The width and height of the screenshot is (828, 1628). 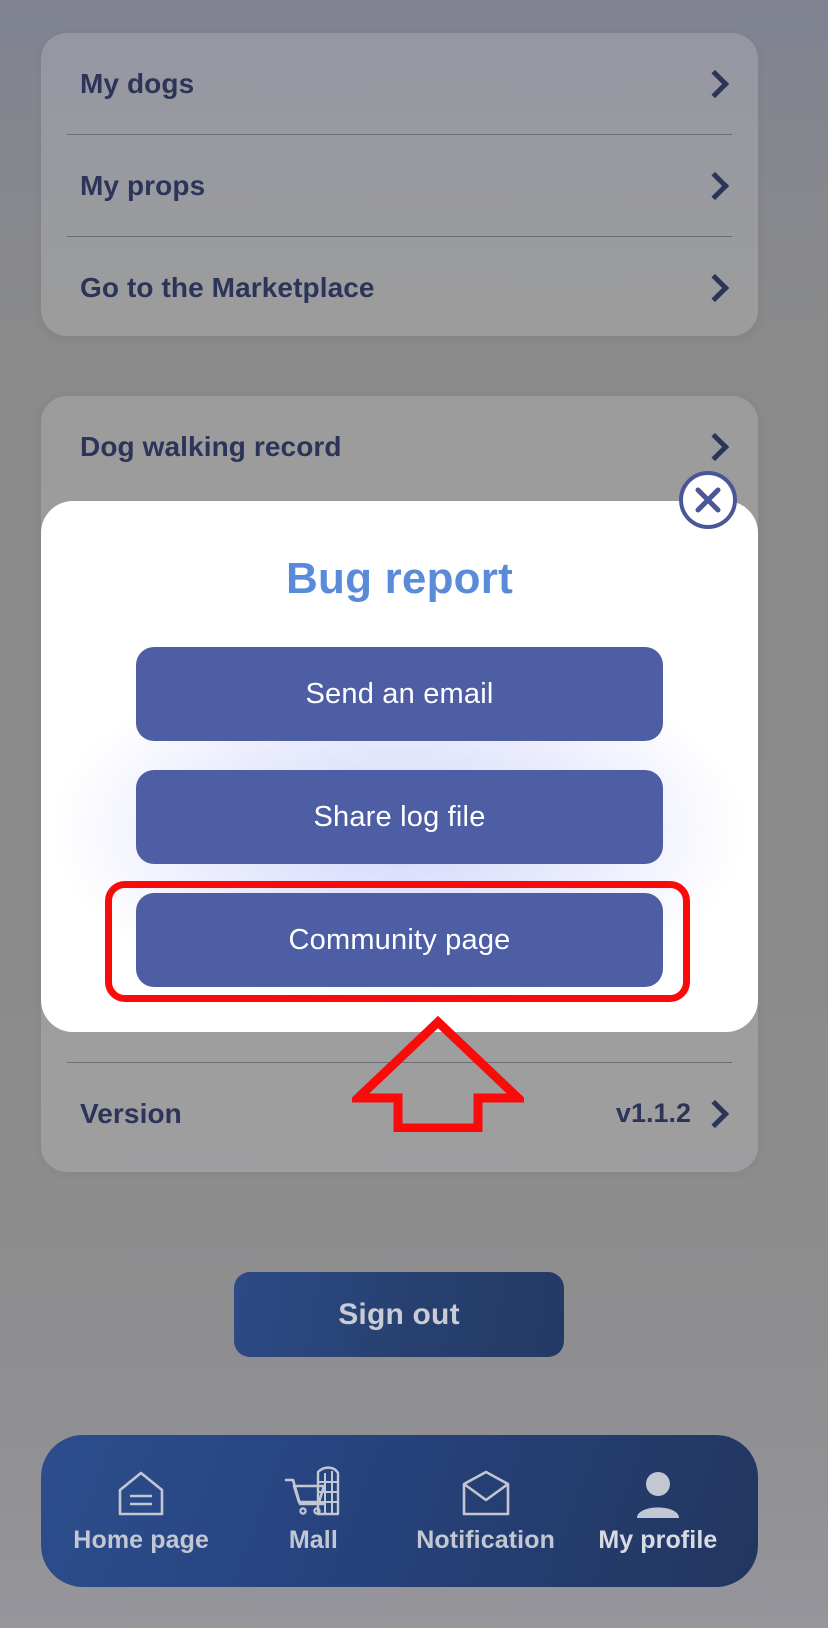 I want to click on nav-item-notification: Notification, so click(x=486, y=1511).